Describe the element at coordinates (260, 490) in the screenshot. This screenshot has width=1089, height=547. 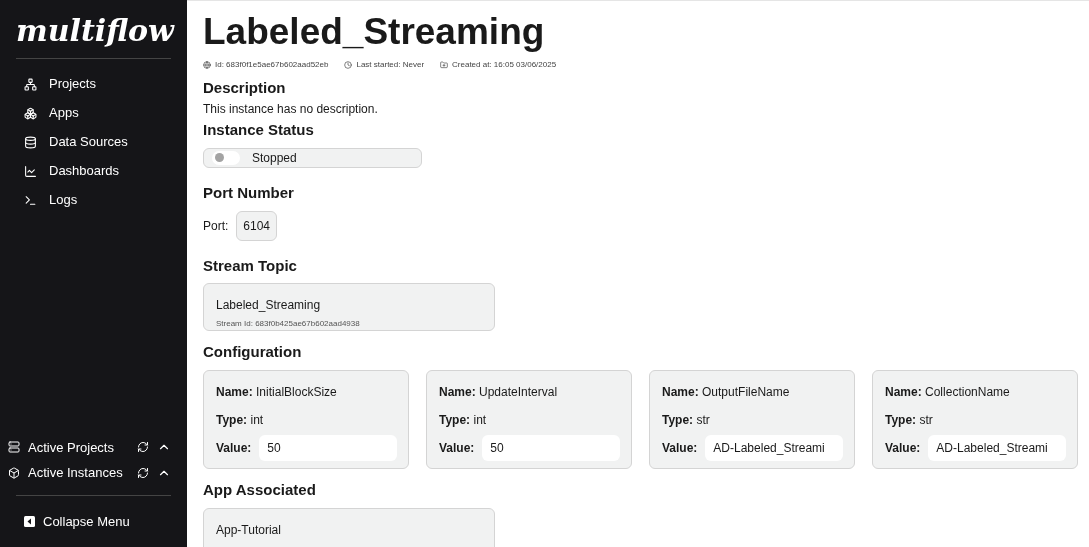
I see `section-heading: App Associated` at that location.